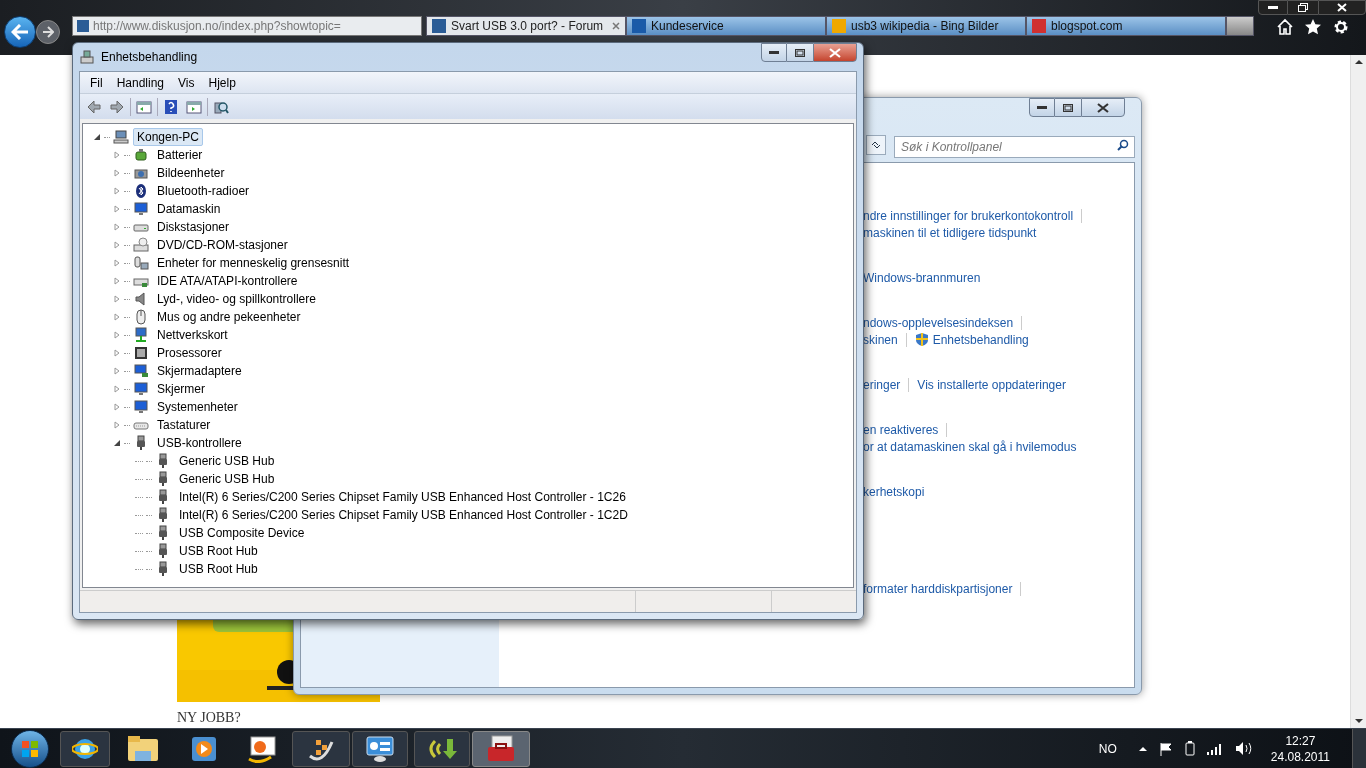 The image size is (1366, 768). I want to click on tree-item: Mus og andre pekeenheter, so click(229, 317).